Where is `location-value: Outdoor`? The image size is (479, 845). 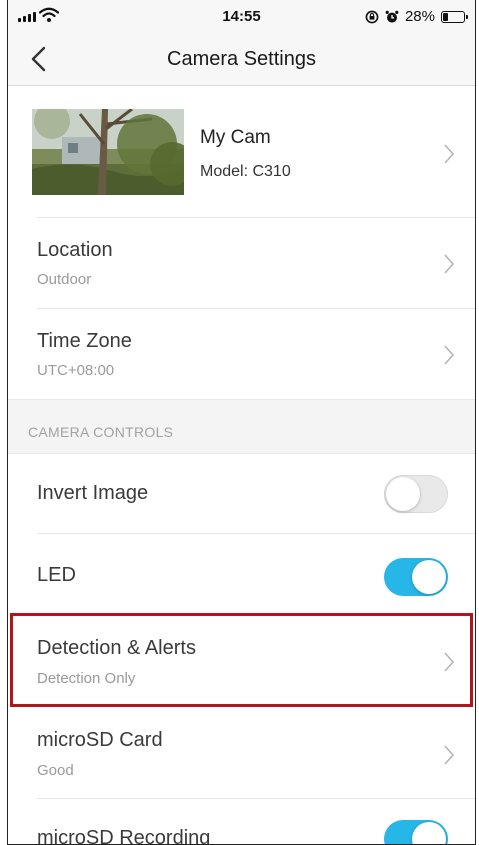
location-value: Outdoor is located at coordinates (64, 279).